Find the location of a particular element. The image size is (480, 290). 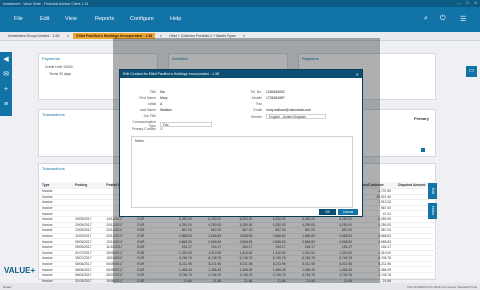

field-label: Job Title is located at coordinates (149, 116).